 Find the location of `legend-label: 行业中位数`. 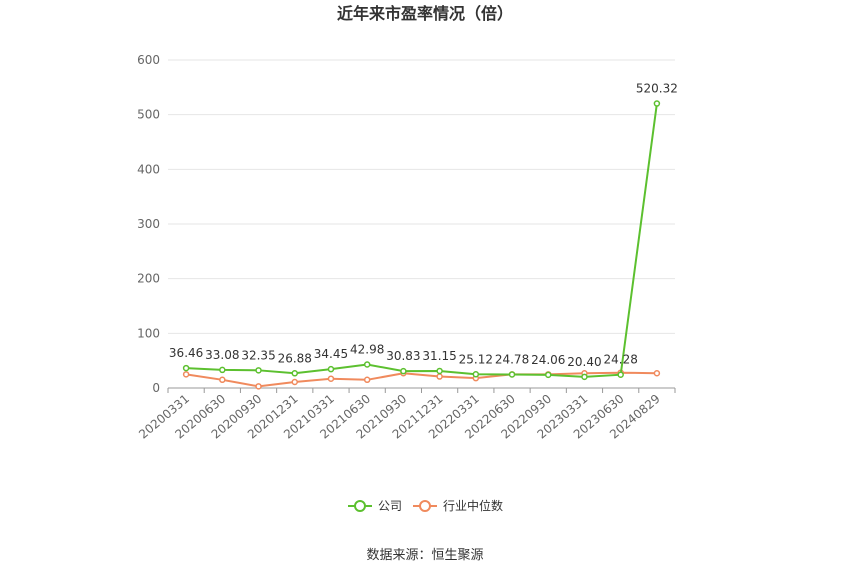

legend-label: 行业中位数 is located at coordinates (473, 505).